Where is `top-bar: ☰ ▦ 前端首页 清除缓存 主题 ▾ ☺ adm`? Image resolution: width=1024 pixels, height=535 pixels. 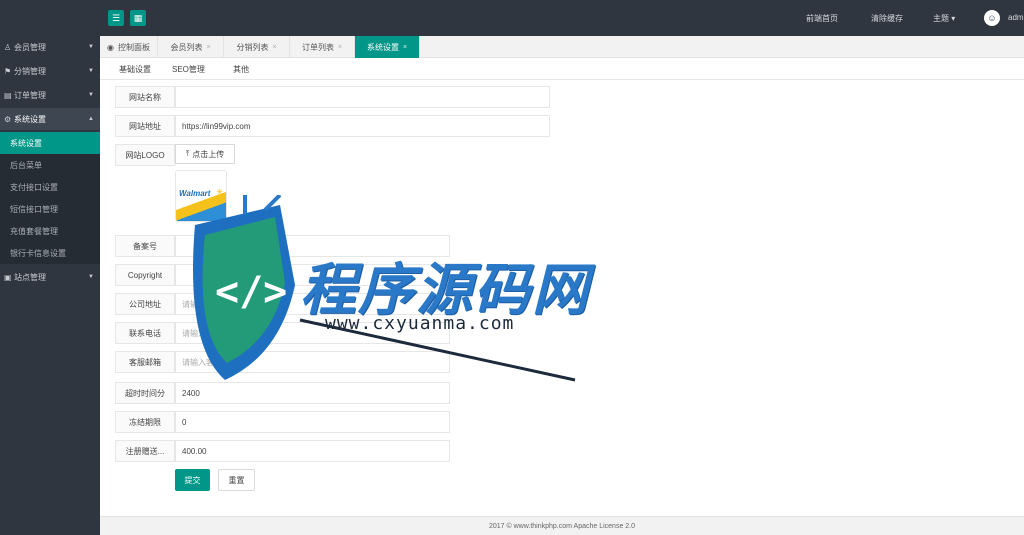 top-bar: ☰ ▦ 前端首页 清除缓存 主题 ▾ ☺ adm is located at coordinates (512, 18).